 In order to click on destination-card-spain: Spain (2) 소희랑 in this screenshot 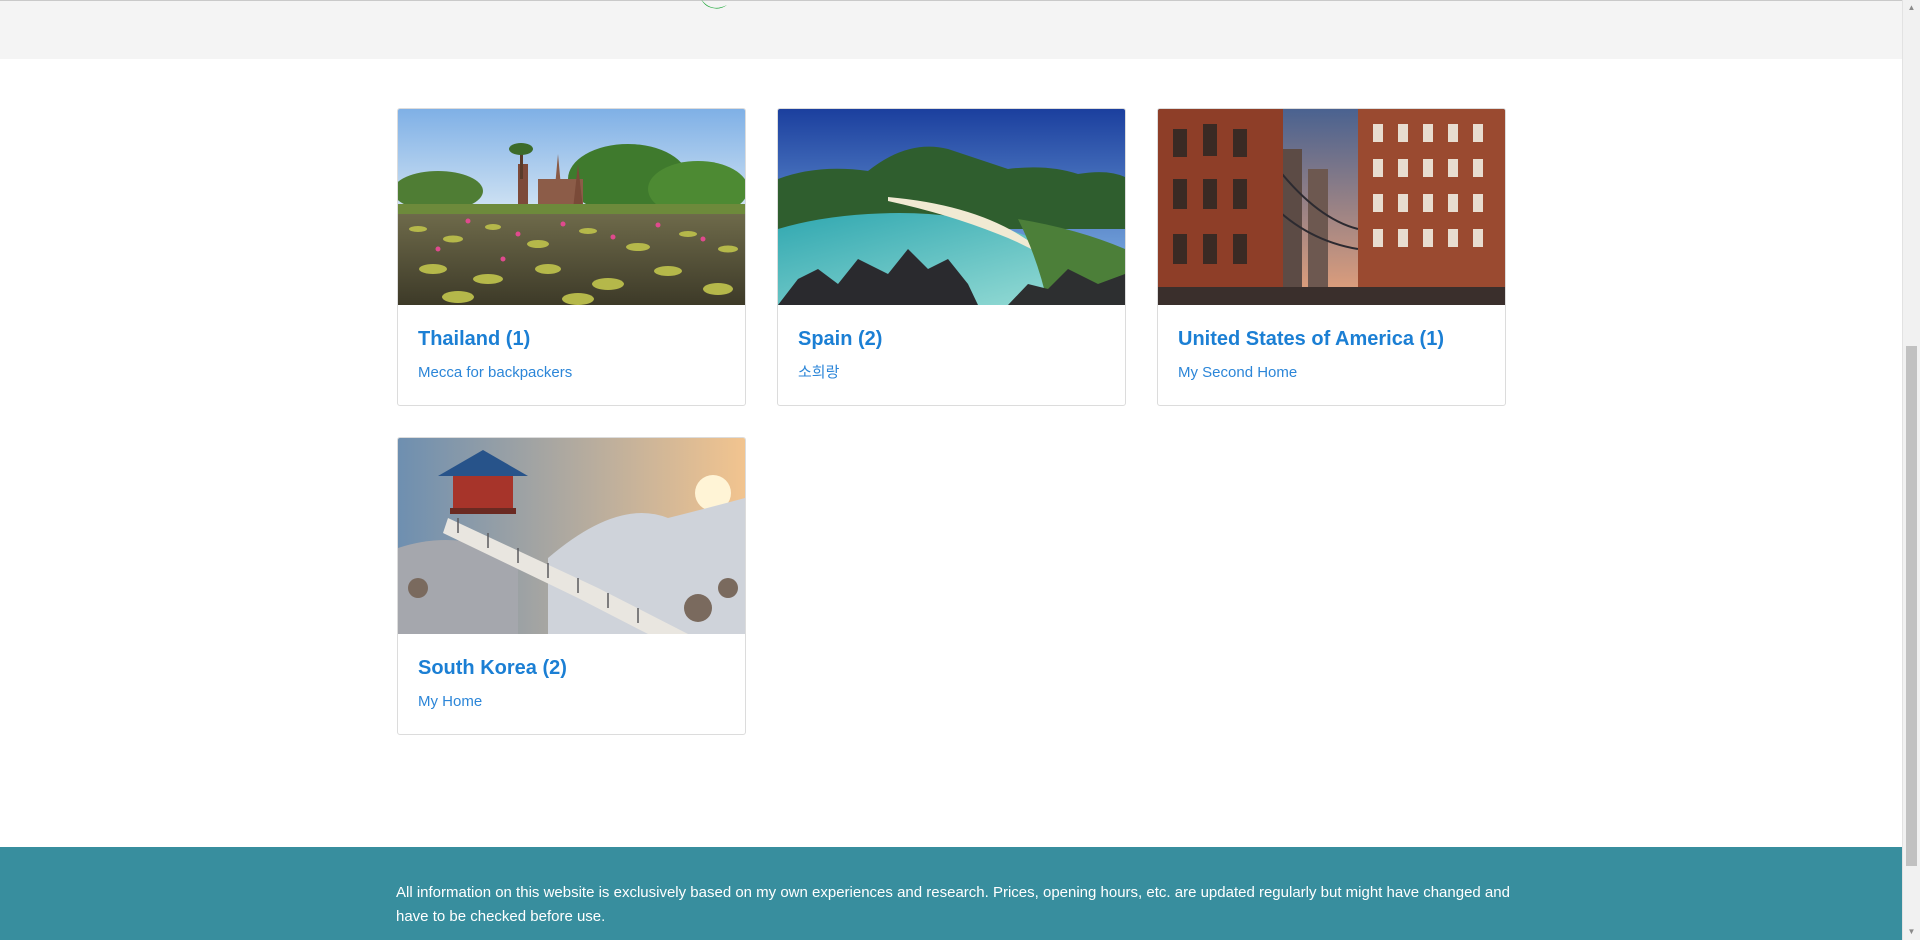, I will do `click(951, 257)`.